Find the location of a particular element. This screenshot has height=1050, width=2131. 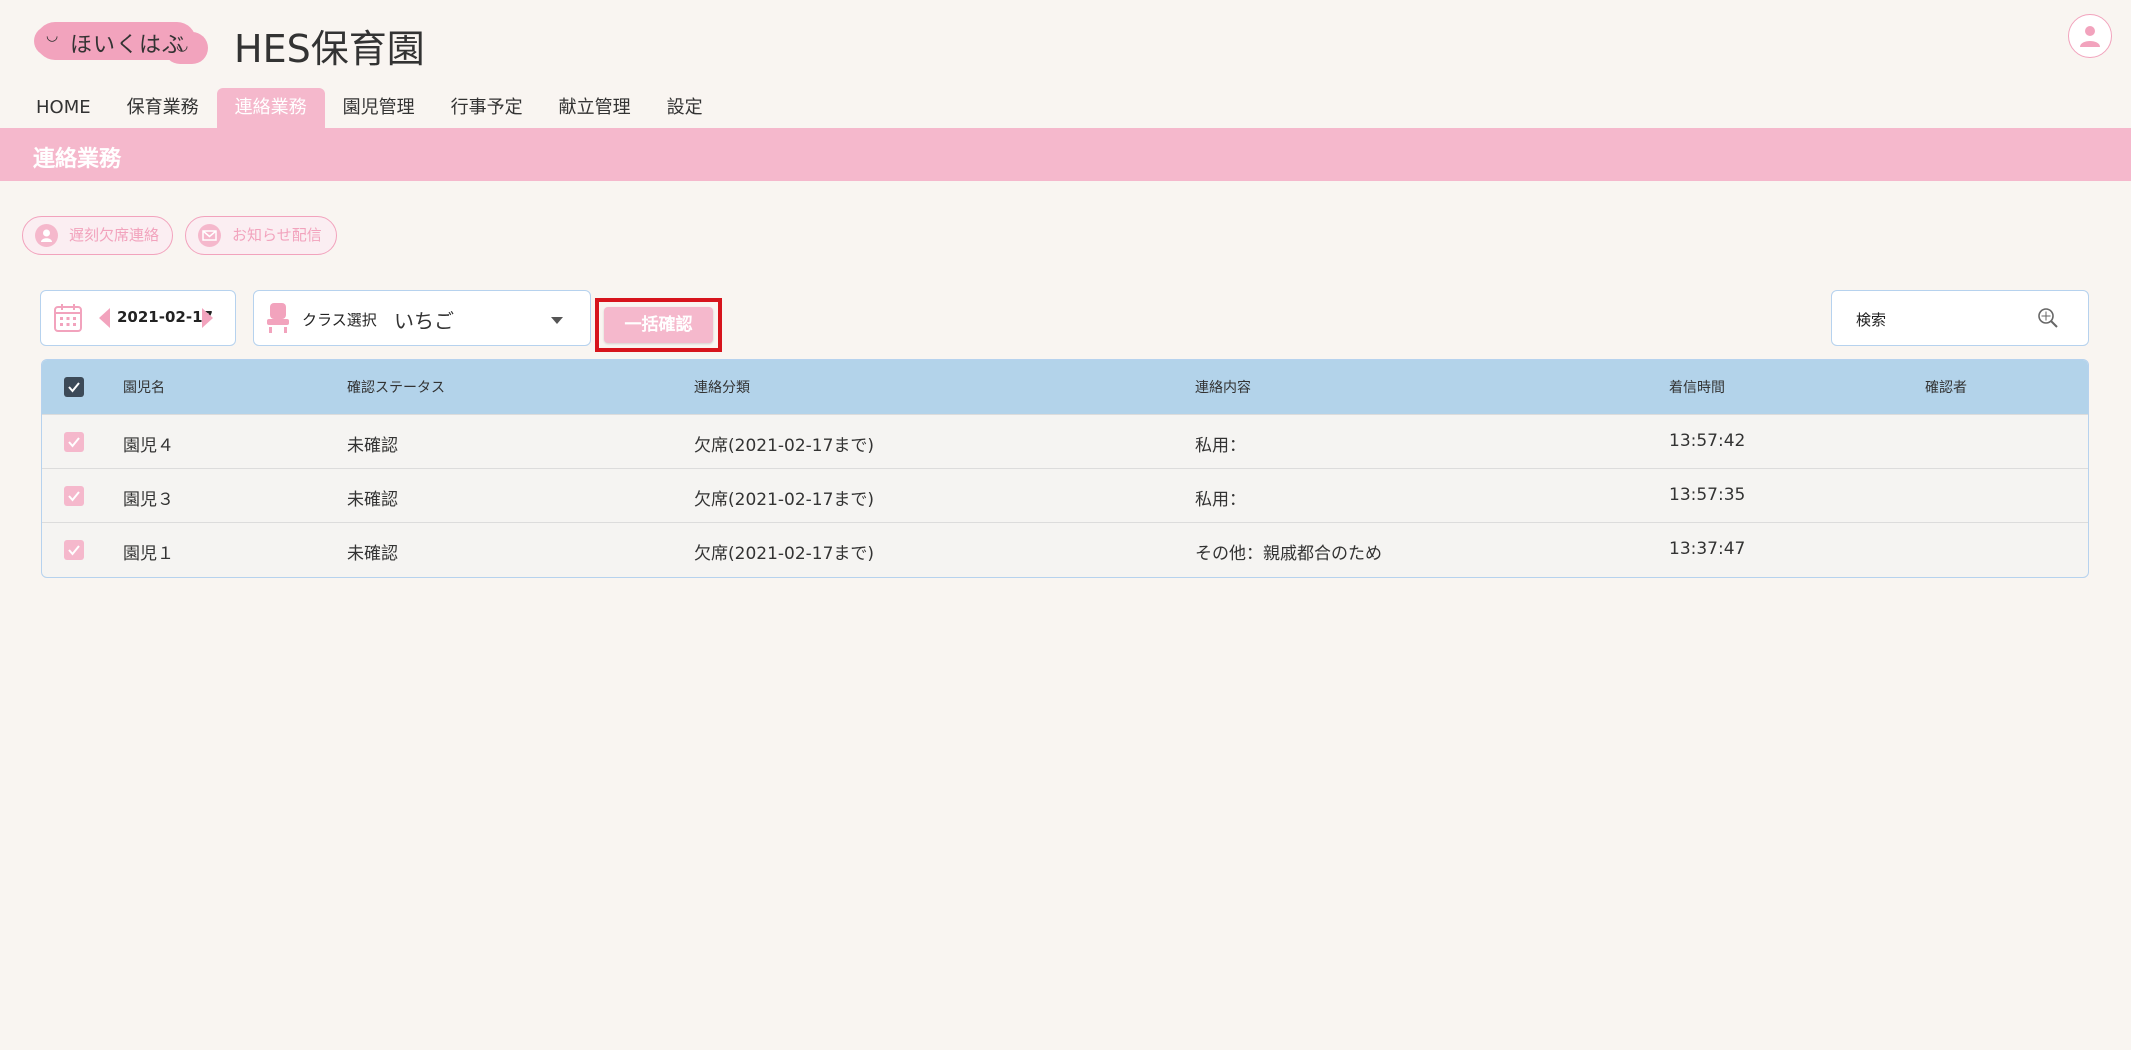

cell-time: 13:57:42 is located at coordinates (1707, 441).